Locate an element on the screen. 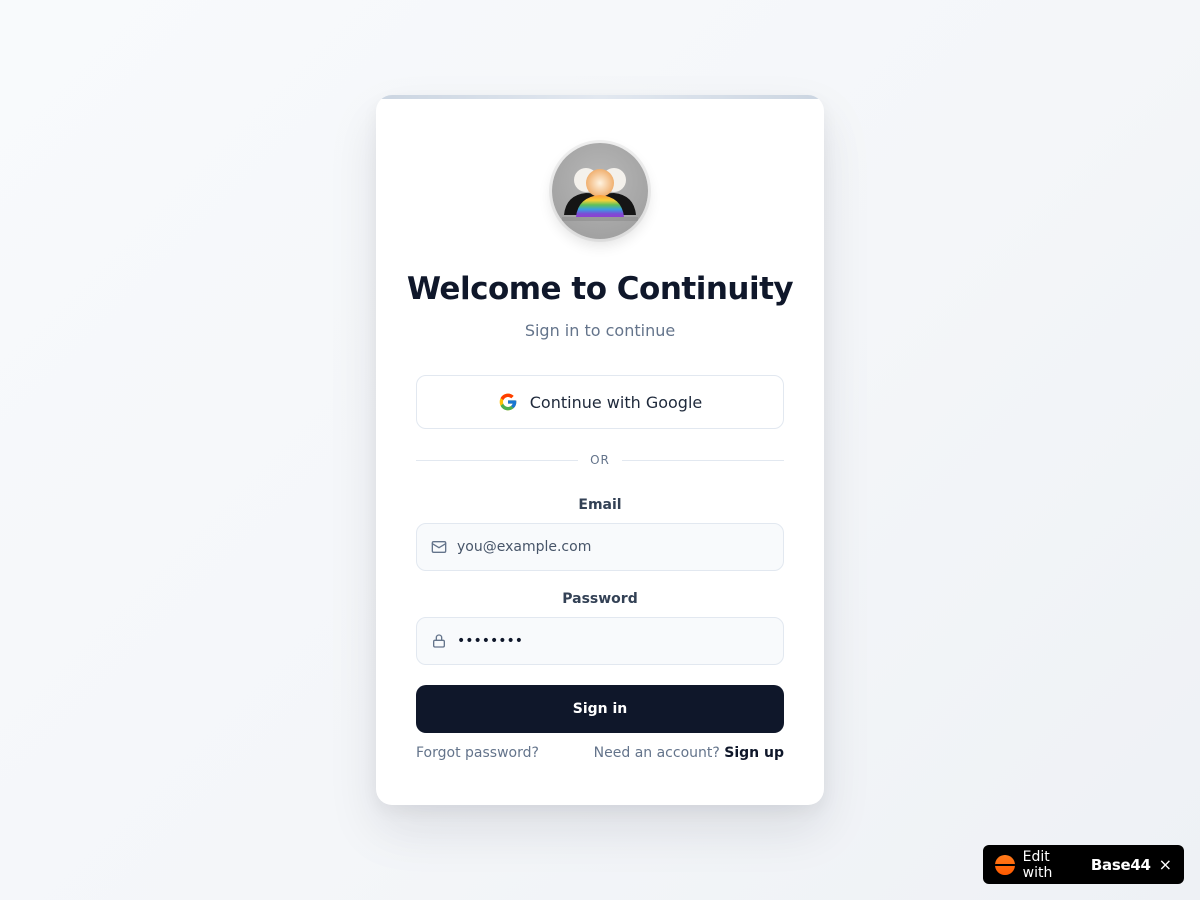 The width and height of the screenshot is (1200, 900). people-group-logo-graphic is located at coordinates (600, 194).